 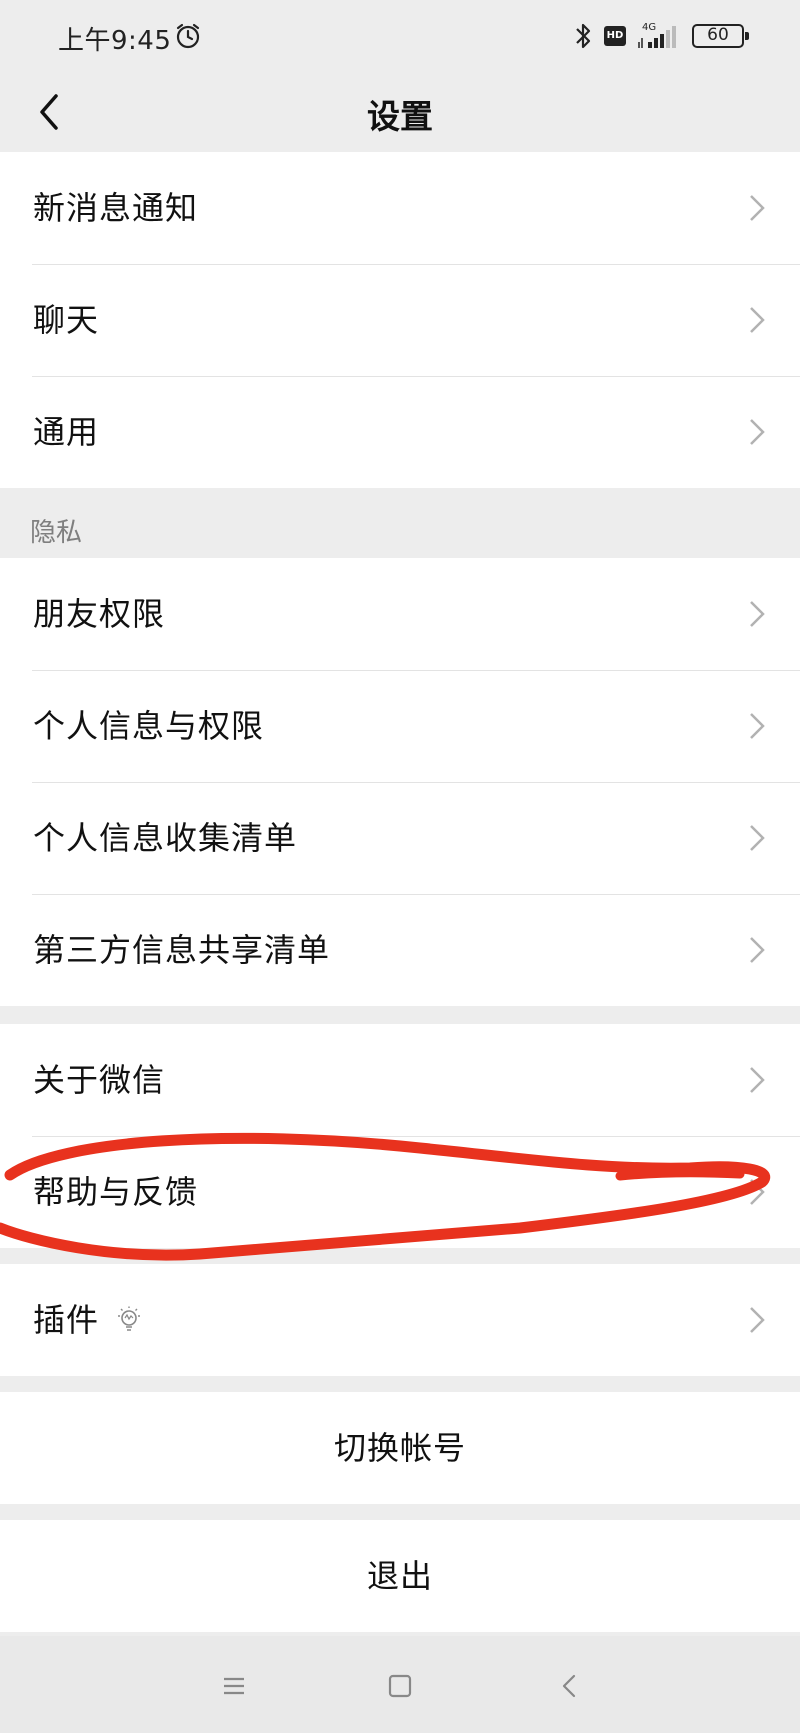 What do you see at coordinates (129, 1318) in the screenshot?
I see `lightbulb-icon` at bounding box center [129, 1318].